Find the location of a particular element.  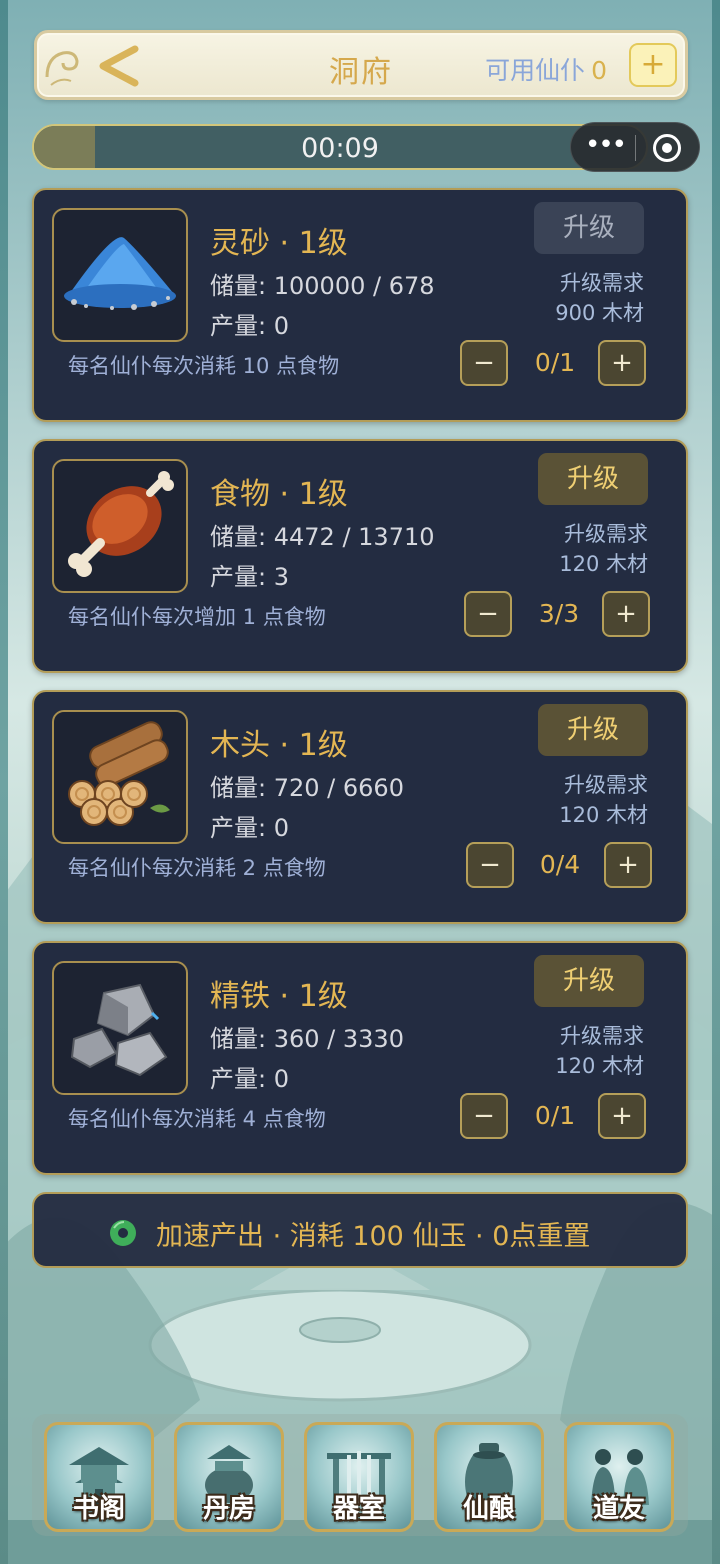

resource-storage: 储量: 4472 / 13710 is located at coordinates (322, 534).